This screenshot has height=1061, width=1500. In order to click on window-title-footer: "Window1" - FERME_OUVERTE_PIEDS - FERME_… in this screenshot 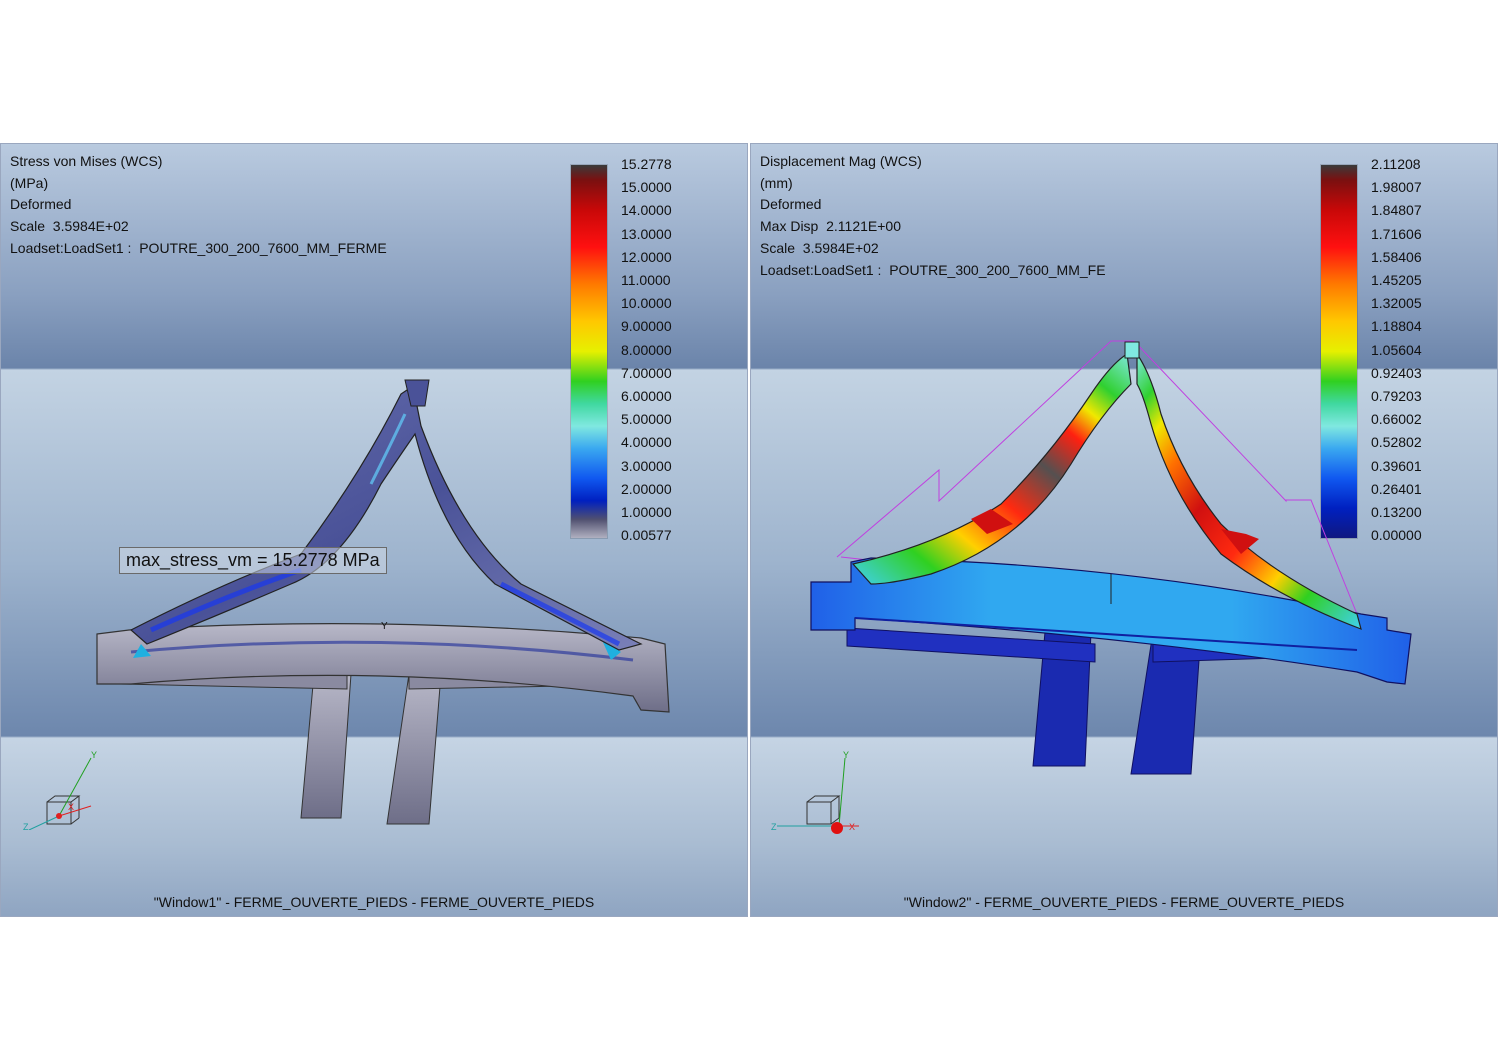, I will do `click(374, 902)`.